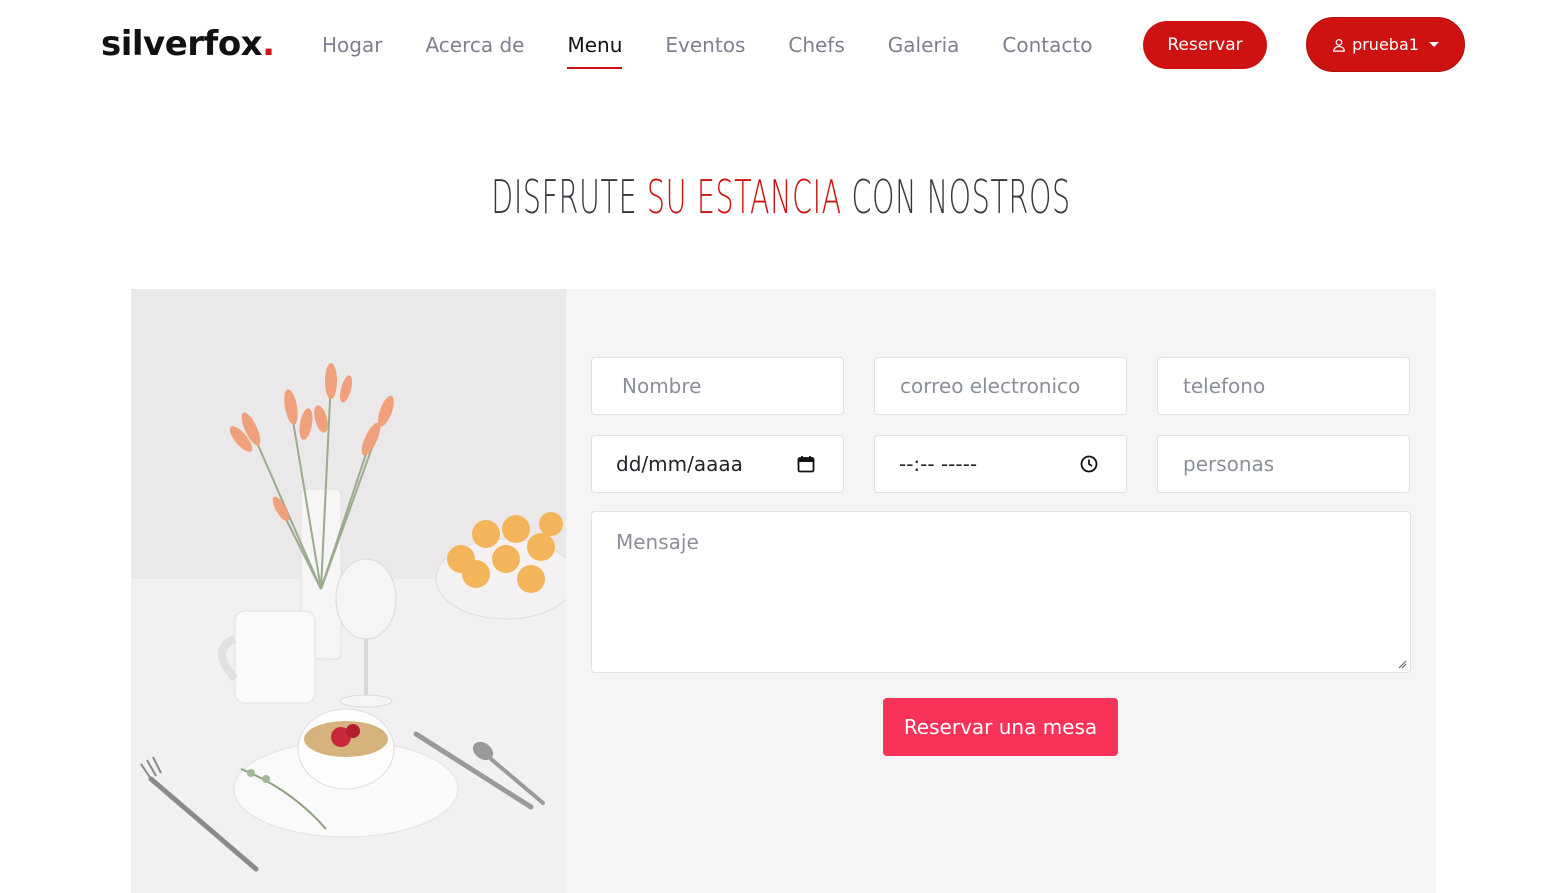  I want to click on name-input: Nombre, so click(717, 386).